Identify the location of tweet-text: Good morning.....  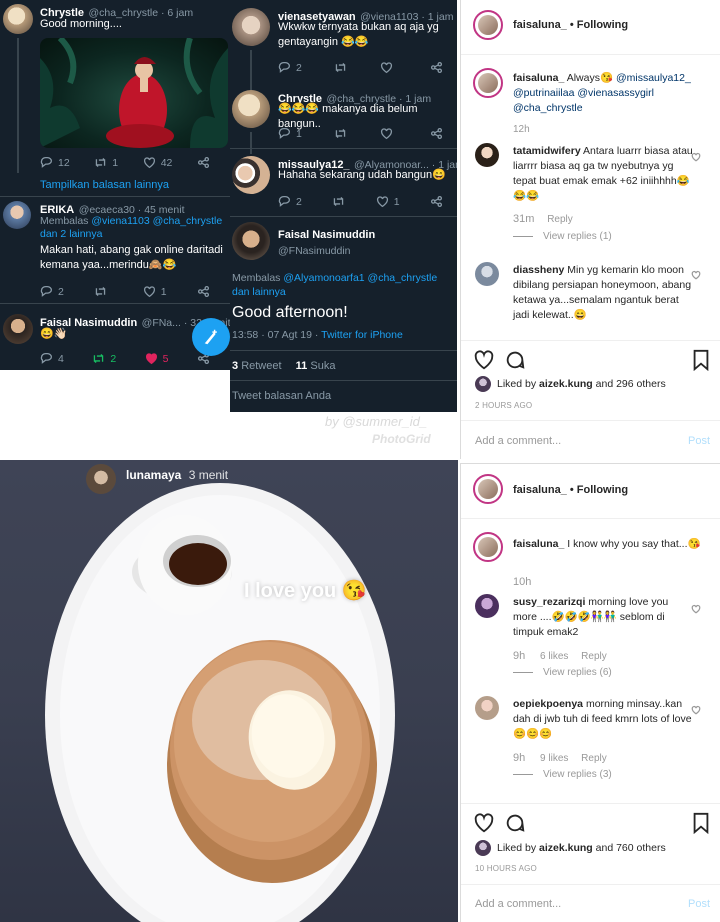
(81, 24).